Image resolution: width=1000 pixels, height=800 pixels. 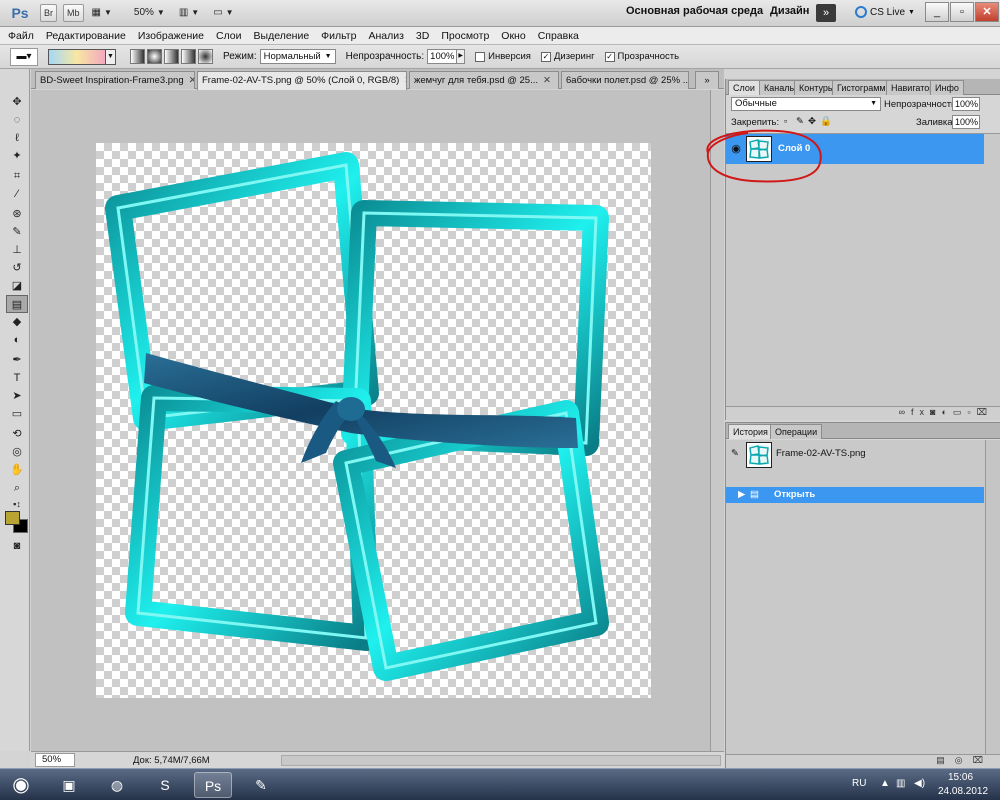 What do you see at coordinates (223, 13) in the screenshot?
I see `screen-mode-dropdown: ▭ ▼` at bounding box center [223, 13].